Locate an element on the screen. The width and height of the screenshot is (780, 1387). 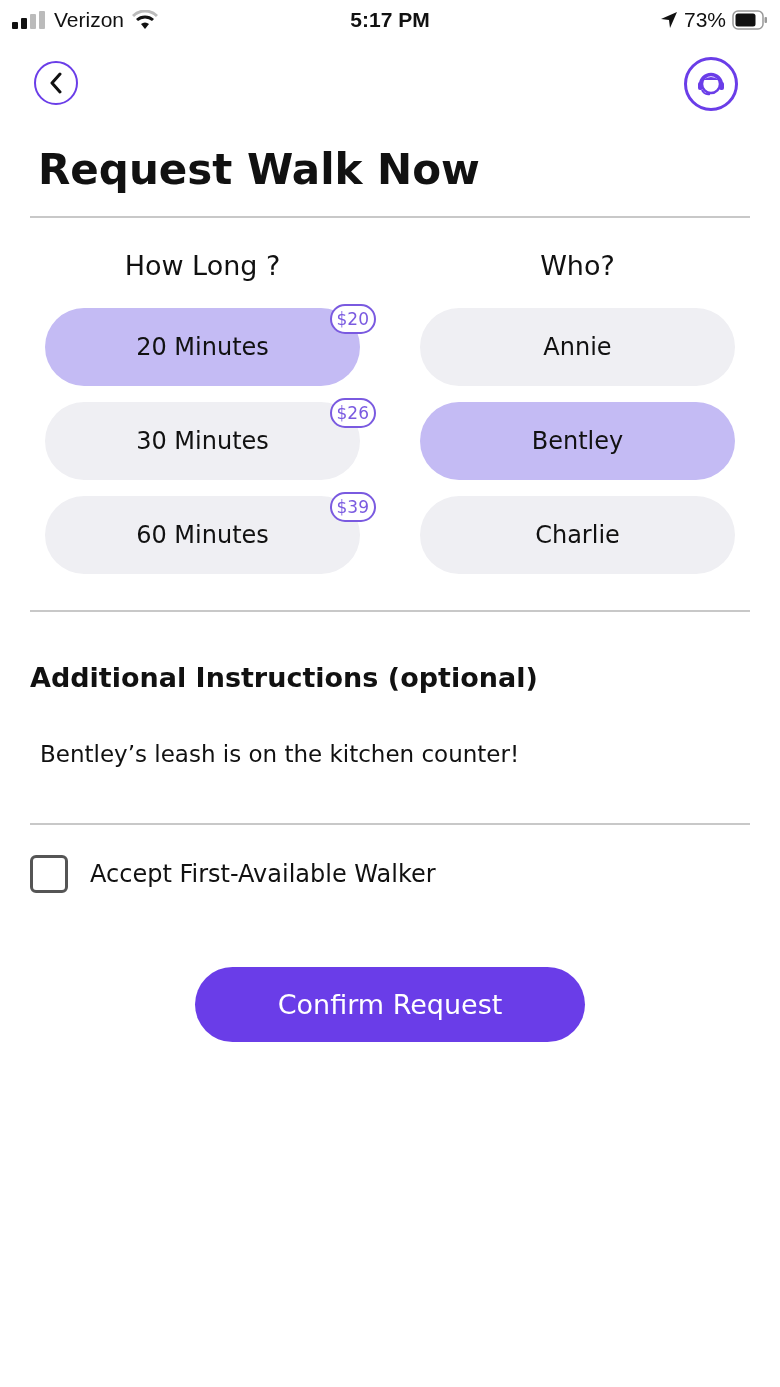
chevron-left-icon is located at coordinates (56, 83).